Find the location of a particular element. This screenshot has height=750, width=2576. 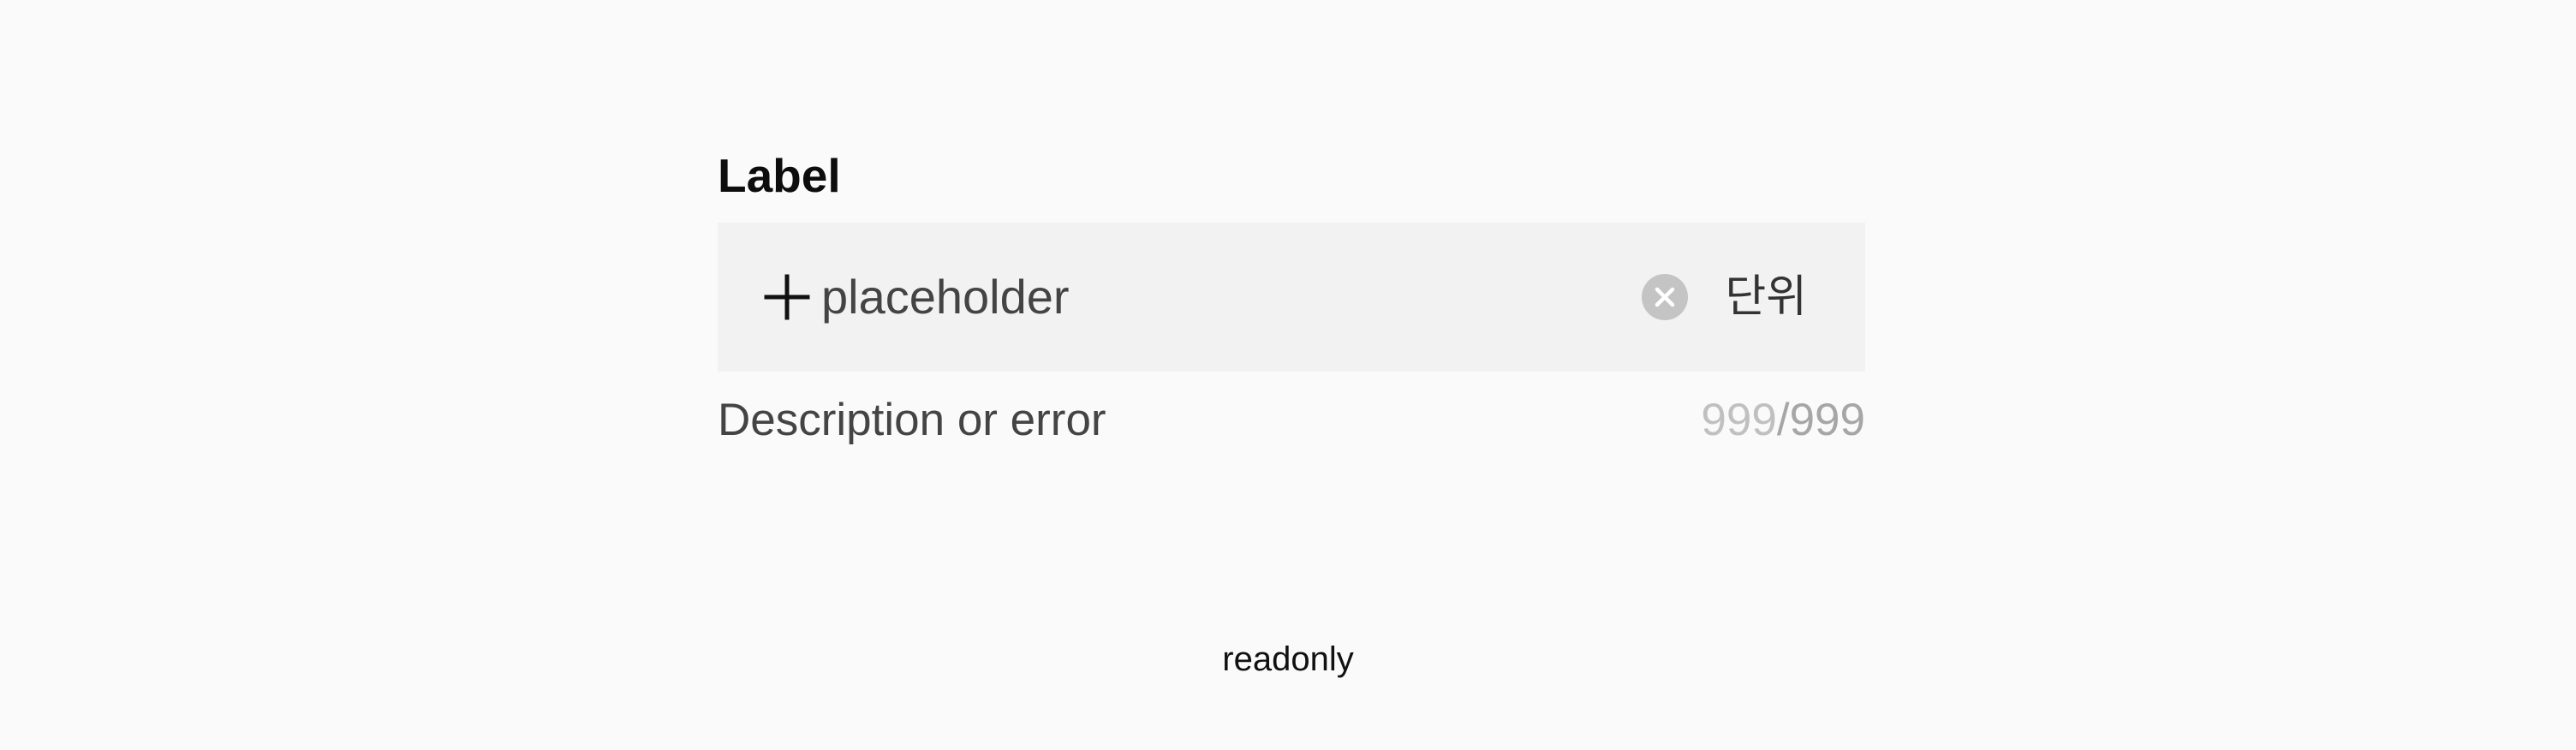

counter-current: 999 is located at coordinates (1739, 419).